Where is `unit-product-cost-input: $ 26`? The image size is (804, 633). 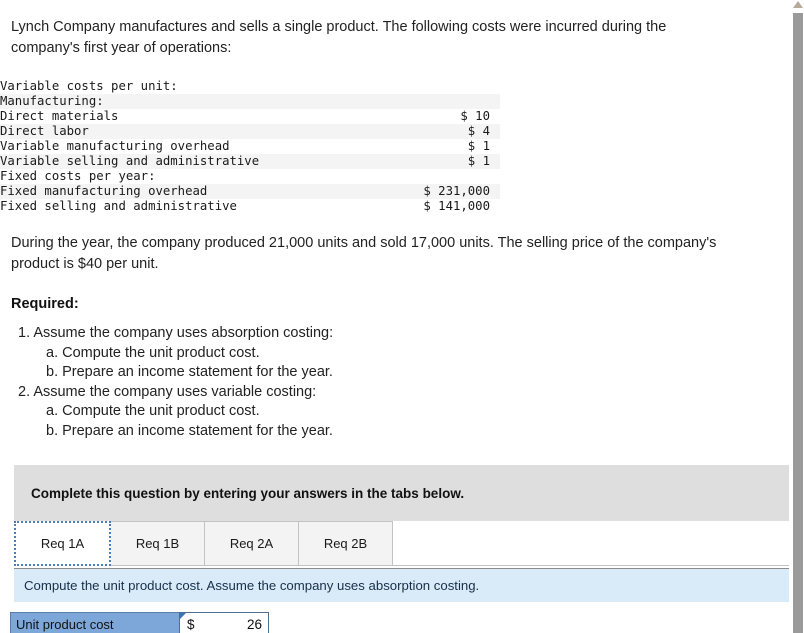
unit-product-cost-input: $ 26 is located at coordinates (224, 622).